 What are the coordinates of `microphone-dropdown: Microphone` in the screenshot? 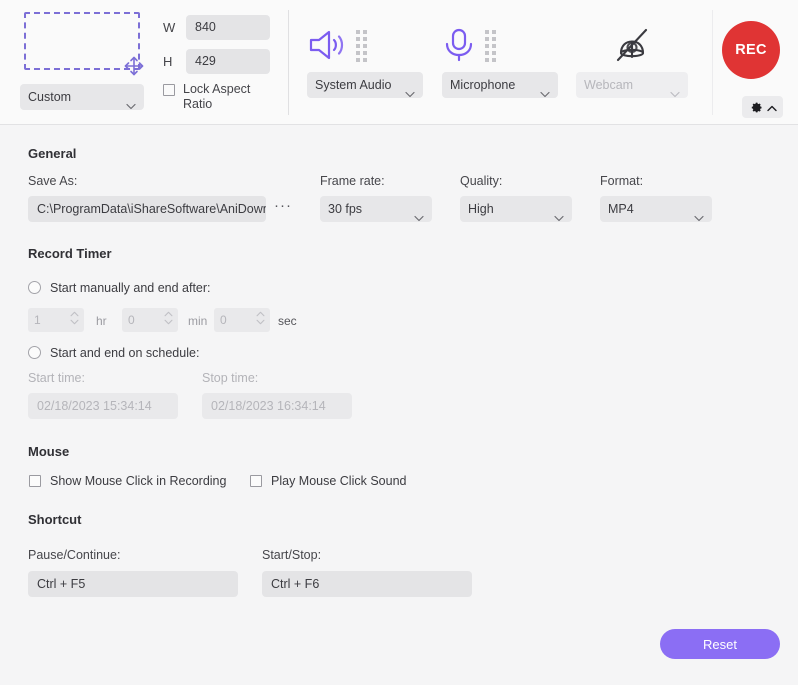 It's located at (500, 85).